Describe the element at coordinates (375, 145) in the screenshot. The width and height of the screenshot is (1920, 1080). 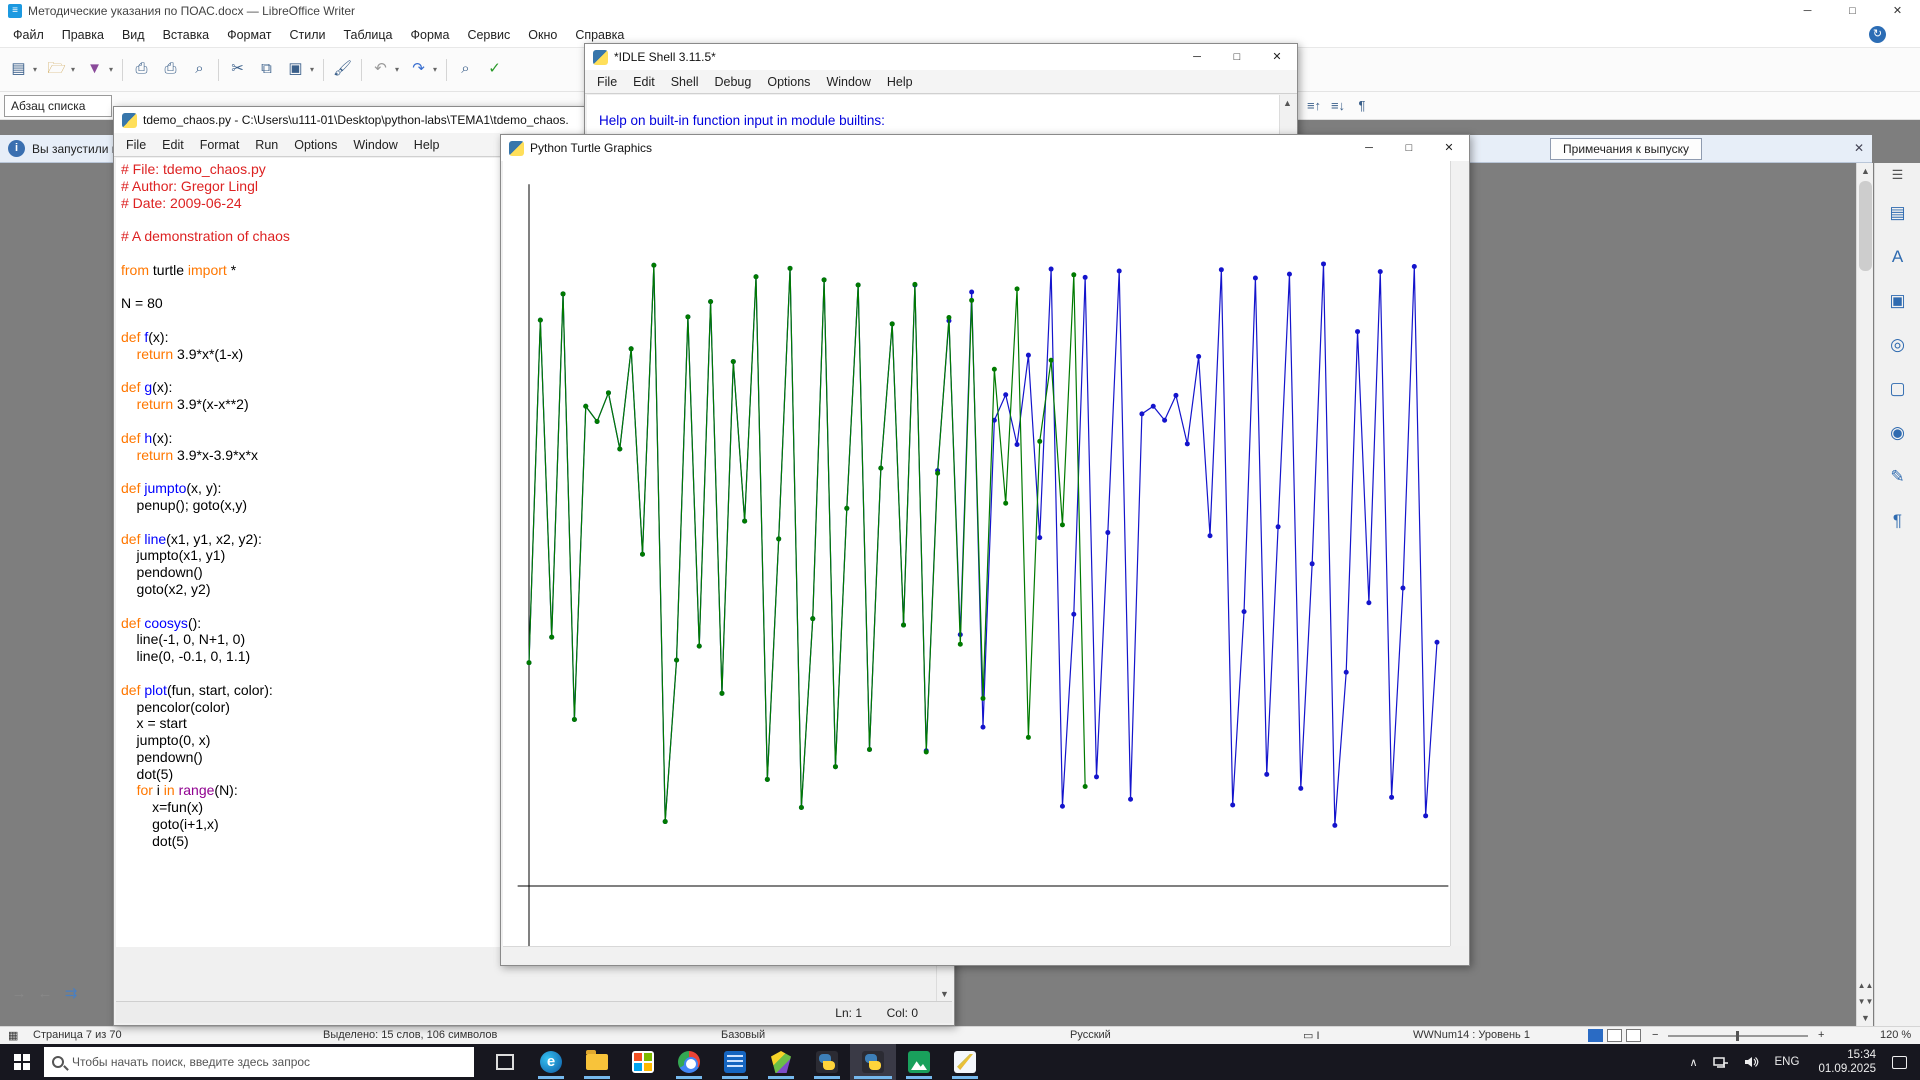
I see `editor-menu-window: Window` at that location.